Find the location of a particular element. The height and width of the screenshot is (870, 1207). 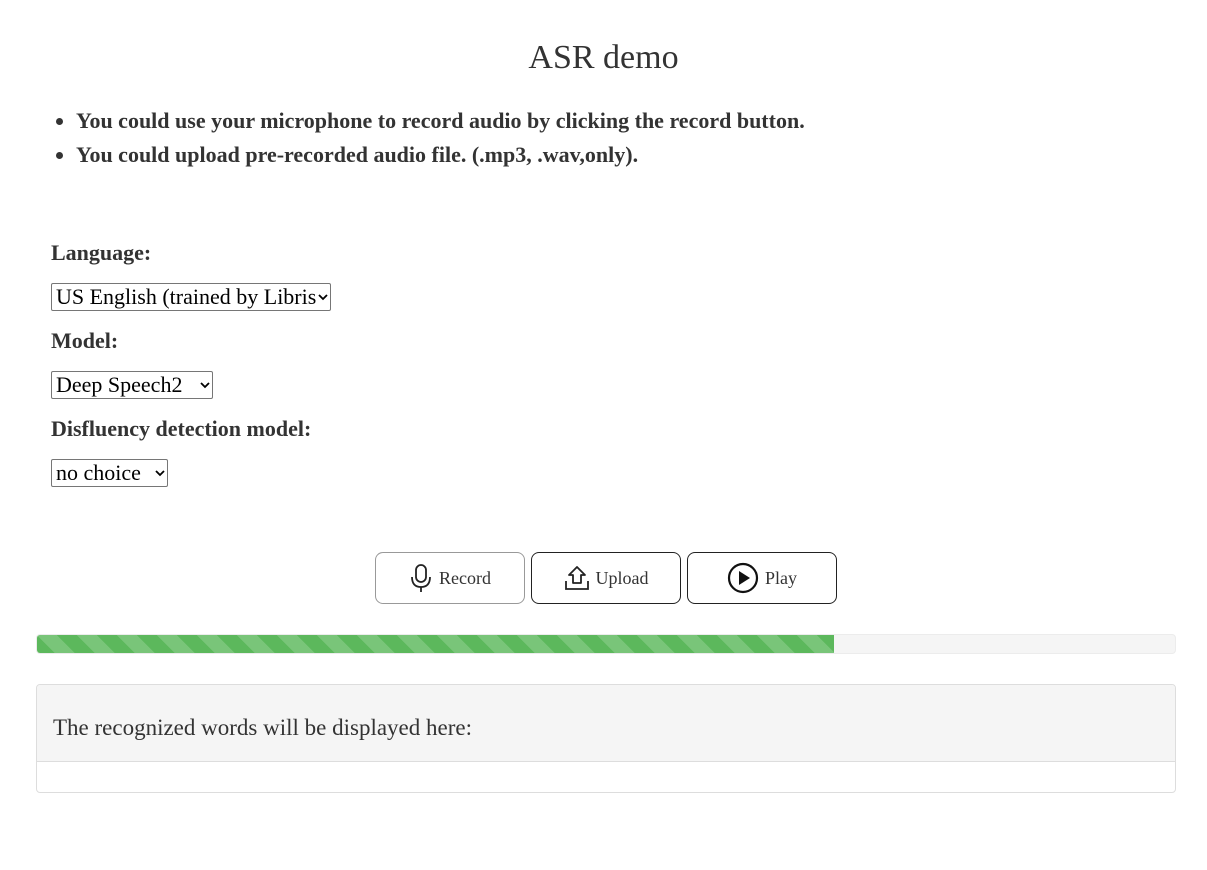

model-select: Deep Speech2 is located at coordinates (132, 385).